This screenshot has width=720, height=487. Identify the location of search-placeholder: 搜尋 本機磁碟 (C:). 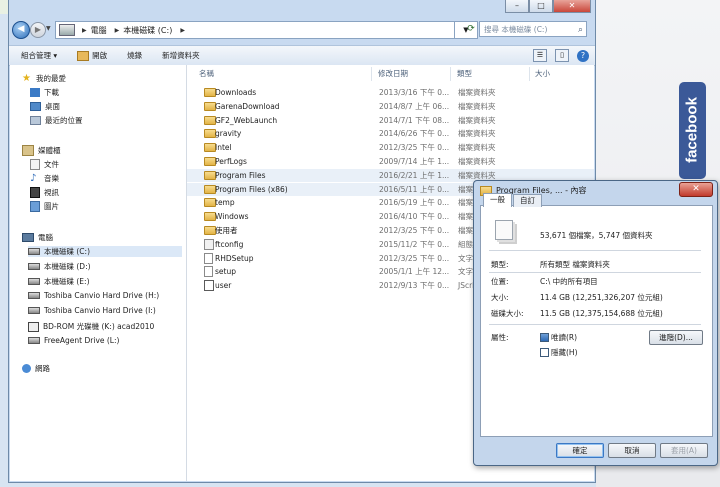
(516, 29).